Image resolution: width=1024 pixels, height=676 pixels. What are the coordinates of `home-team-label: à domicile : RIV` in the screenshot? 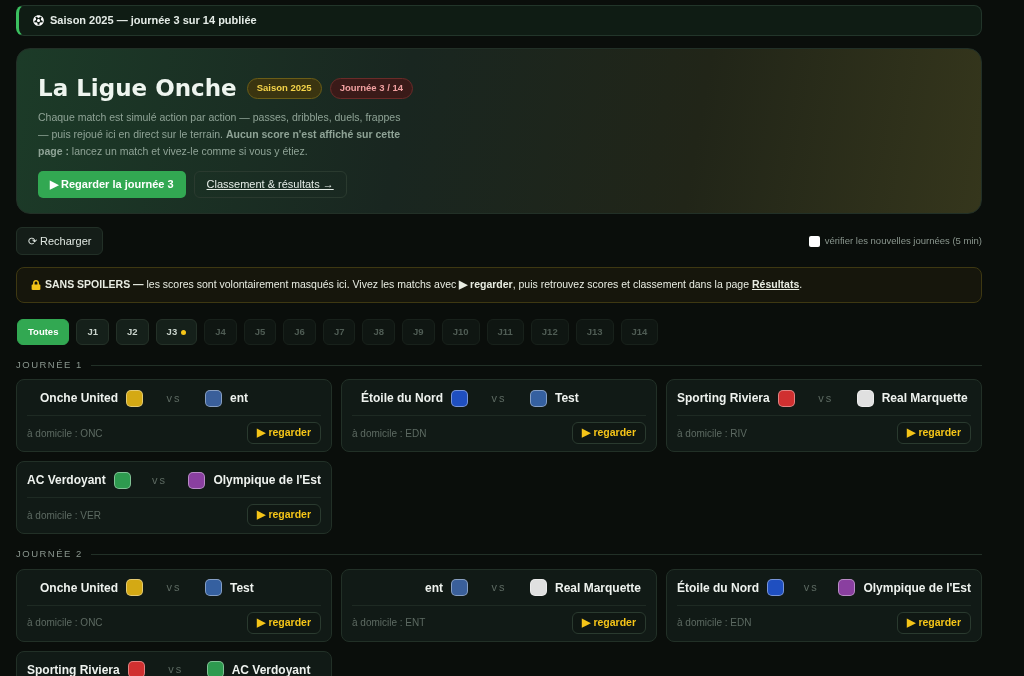 It's located at (712, 433).